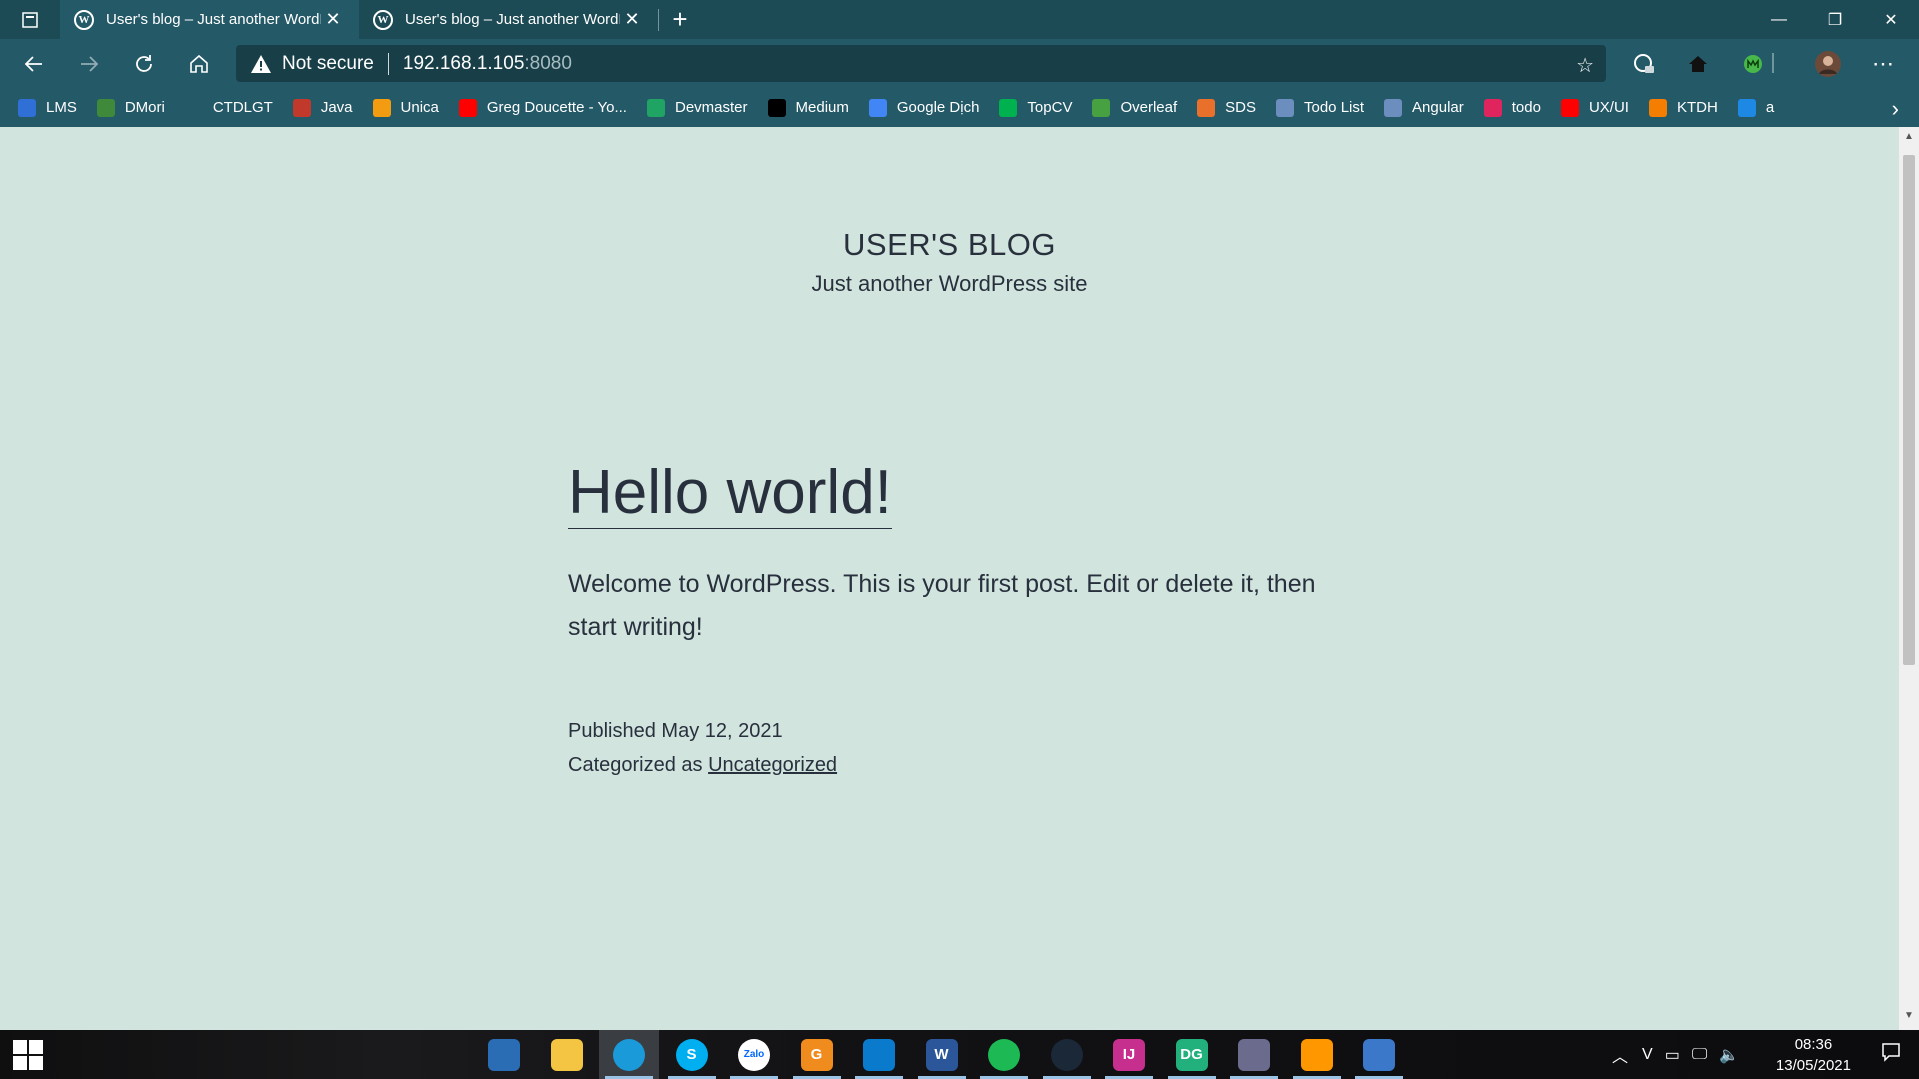 The height and width of the screenshot is (1079, 1919). I want to click on security-label: Not secure, so click(328, 64).